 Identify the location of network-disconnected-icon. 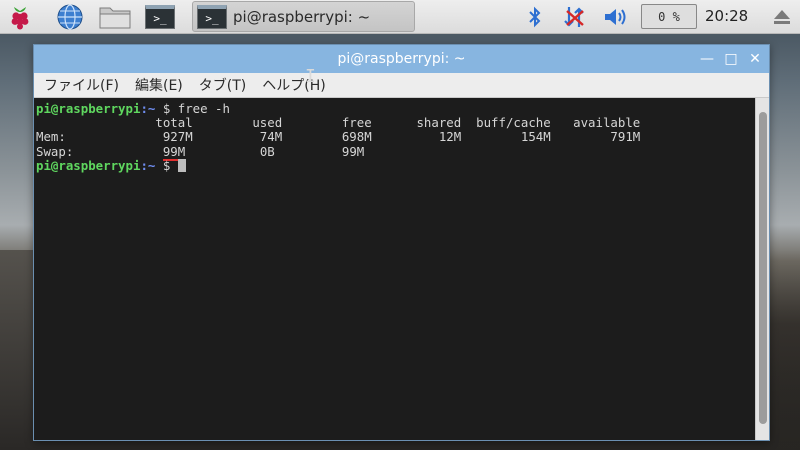
(575, 17).